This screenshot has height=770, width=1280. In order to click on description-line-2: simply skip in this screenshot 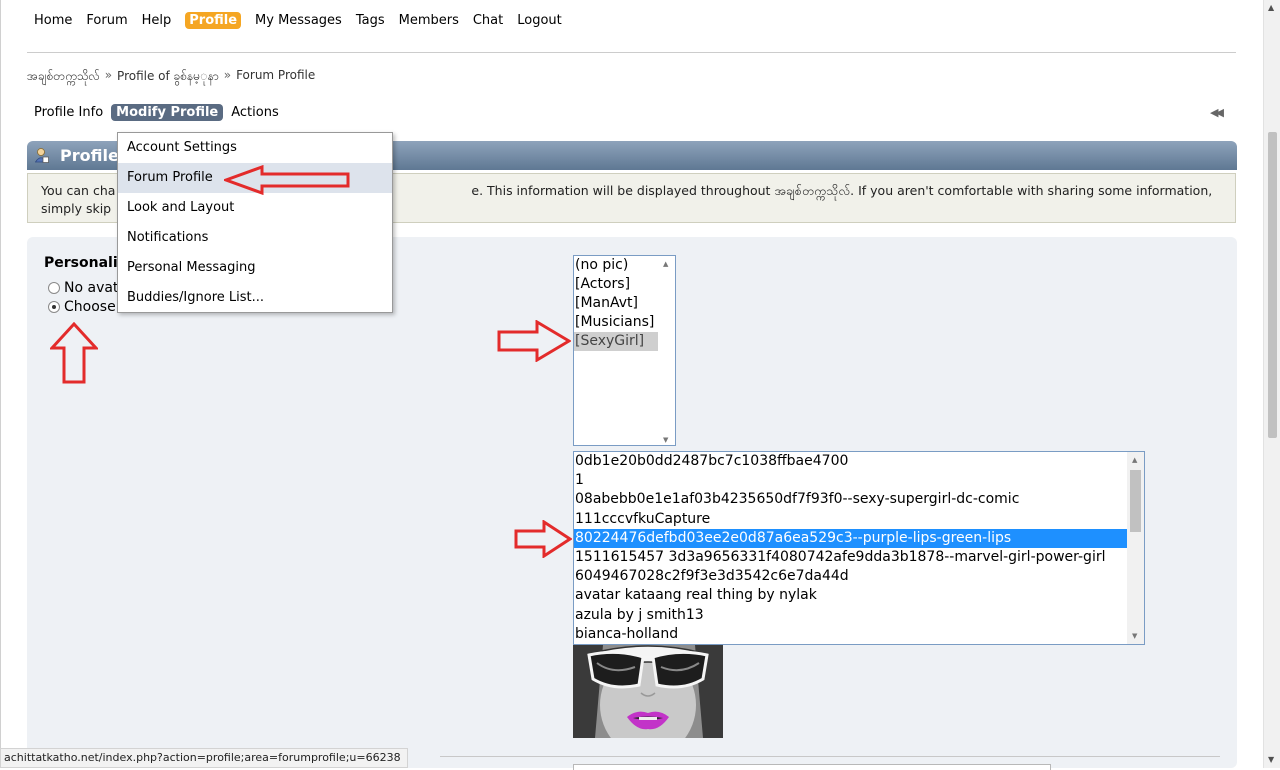, I will do `click(76, 208)`.